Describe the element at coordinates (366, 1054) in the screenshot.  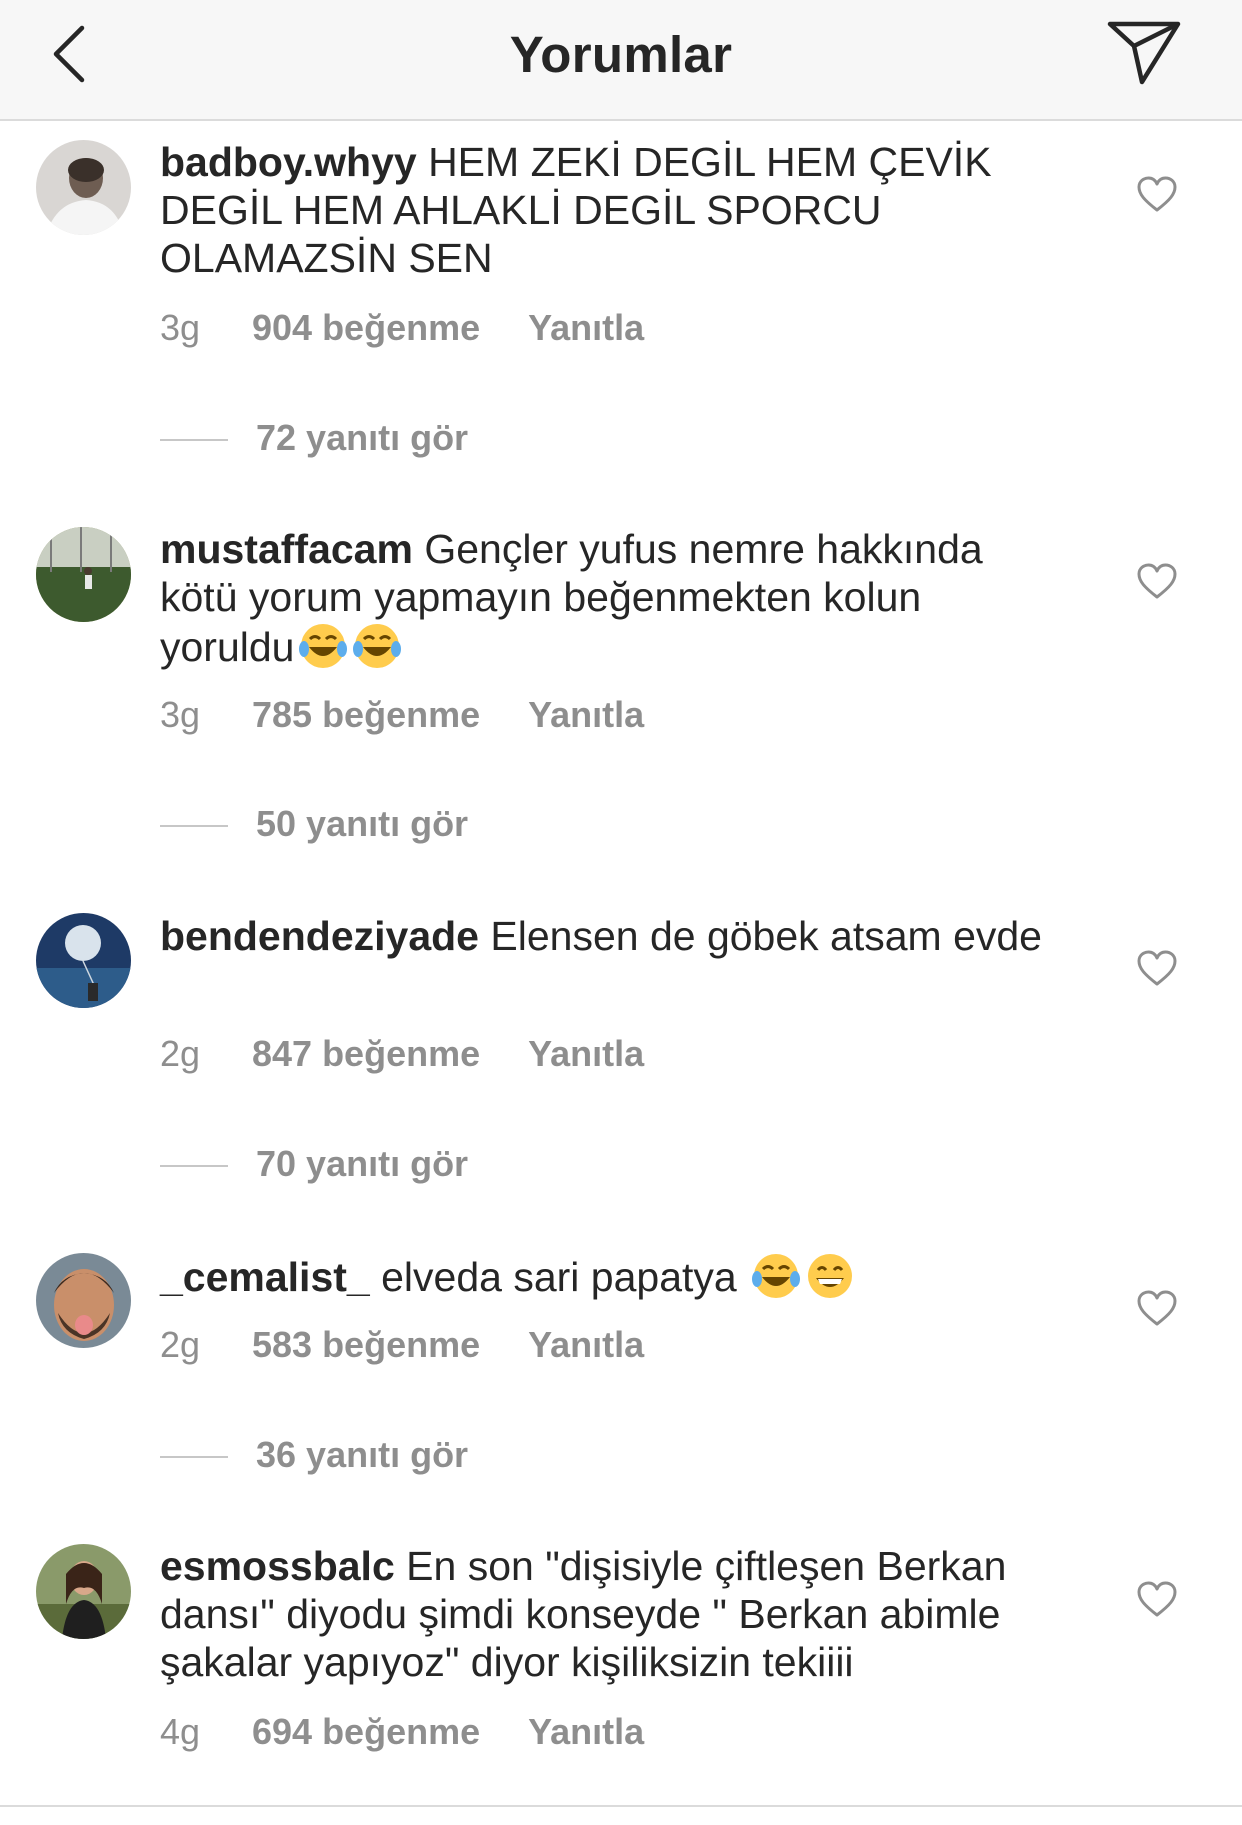
I see `comment-likes: 847 beğenme` at that location.